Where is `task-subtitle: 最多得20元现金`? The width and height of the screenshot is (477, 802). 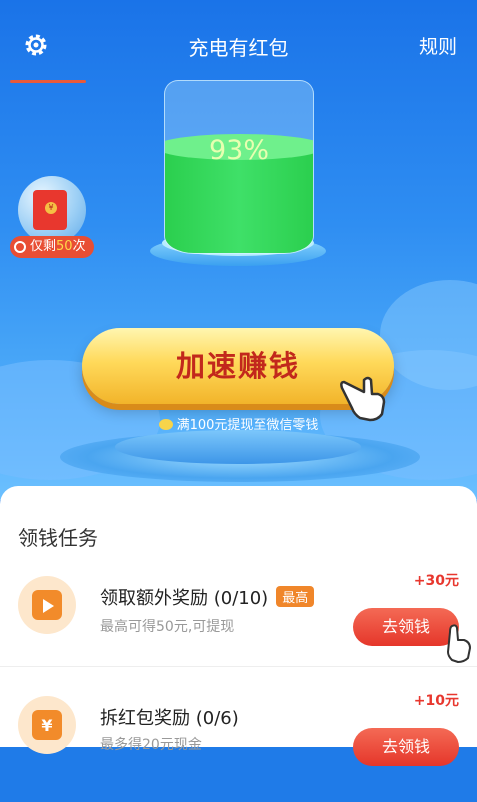 task-subtitle: 最多得20元现金 is located at coordinates (151, 745).